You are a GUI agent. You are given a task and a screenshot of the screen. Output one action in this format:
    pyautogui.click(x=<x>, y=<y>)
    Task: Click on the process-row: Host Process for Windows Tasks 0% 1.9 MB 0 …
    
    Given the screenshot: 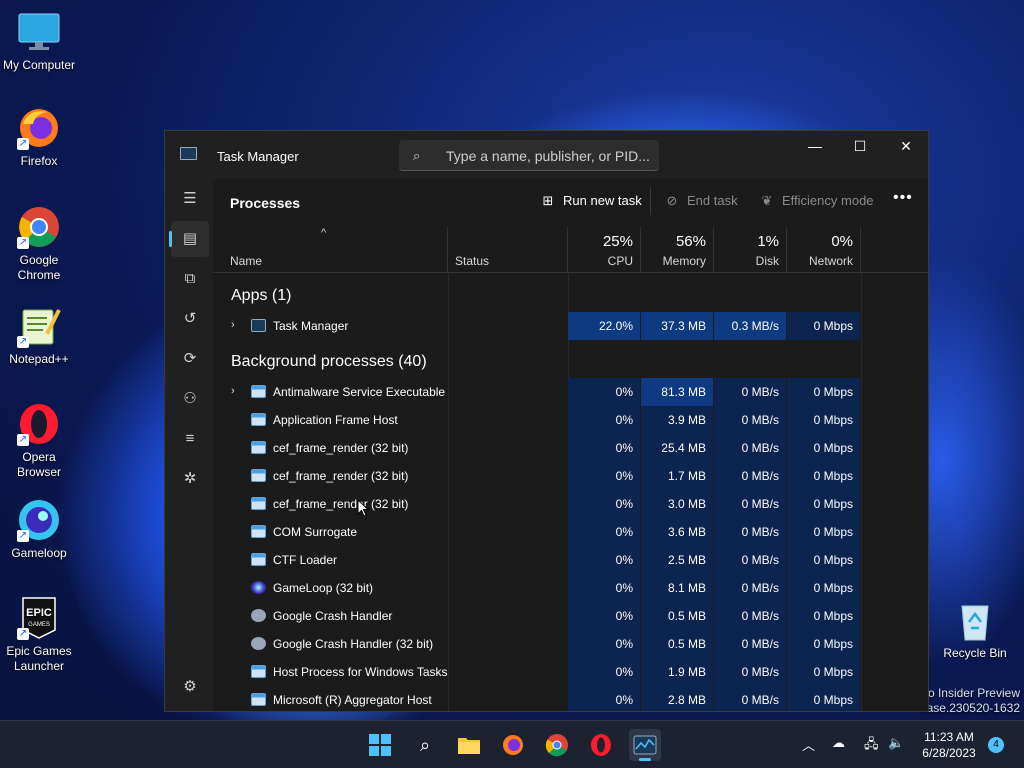 What is the action you would take?
    pyautogui.click(x=537, y=672)
    